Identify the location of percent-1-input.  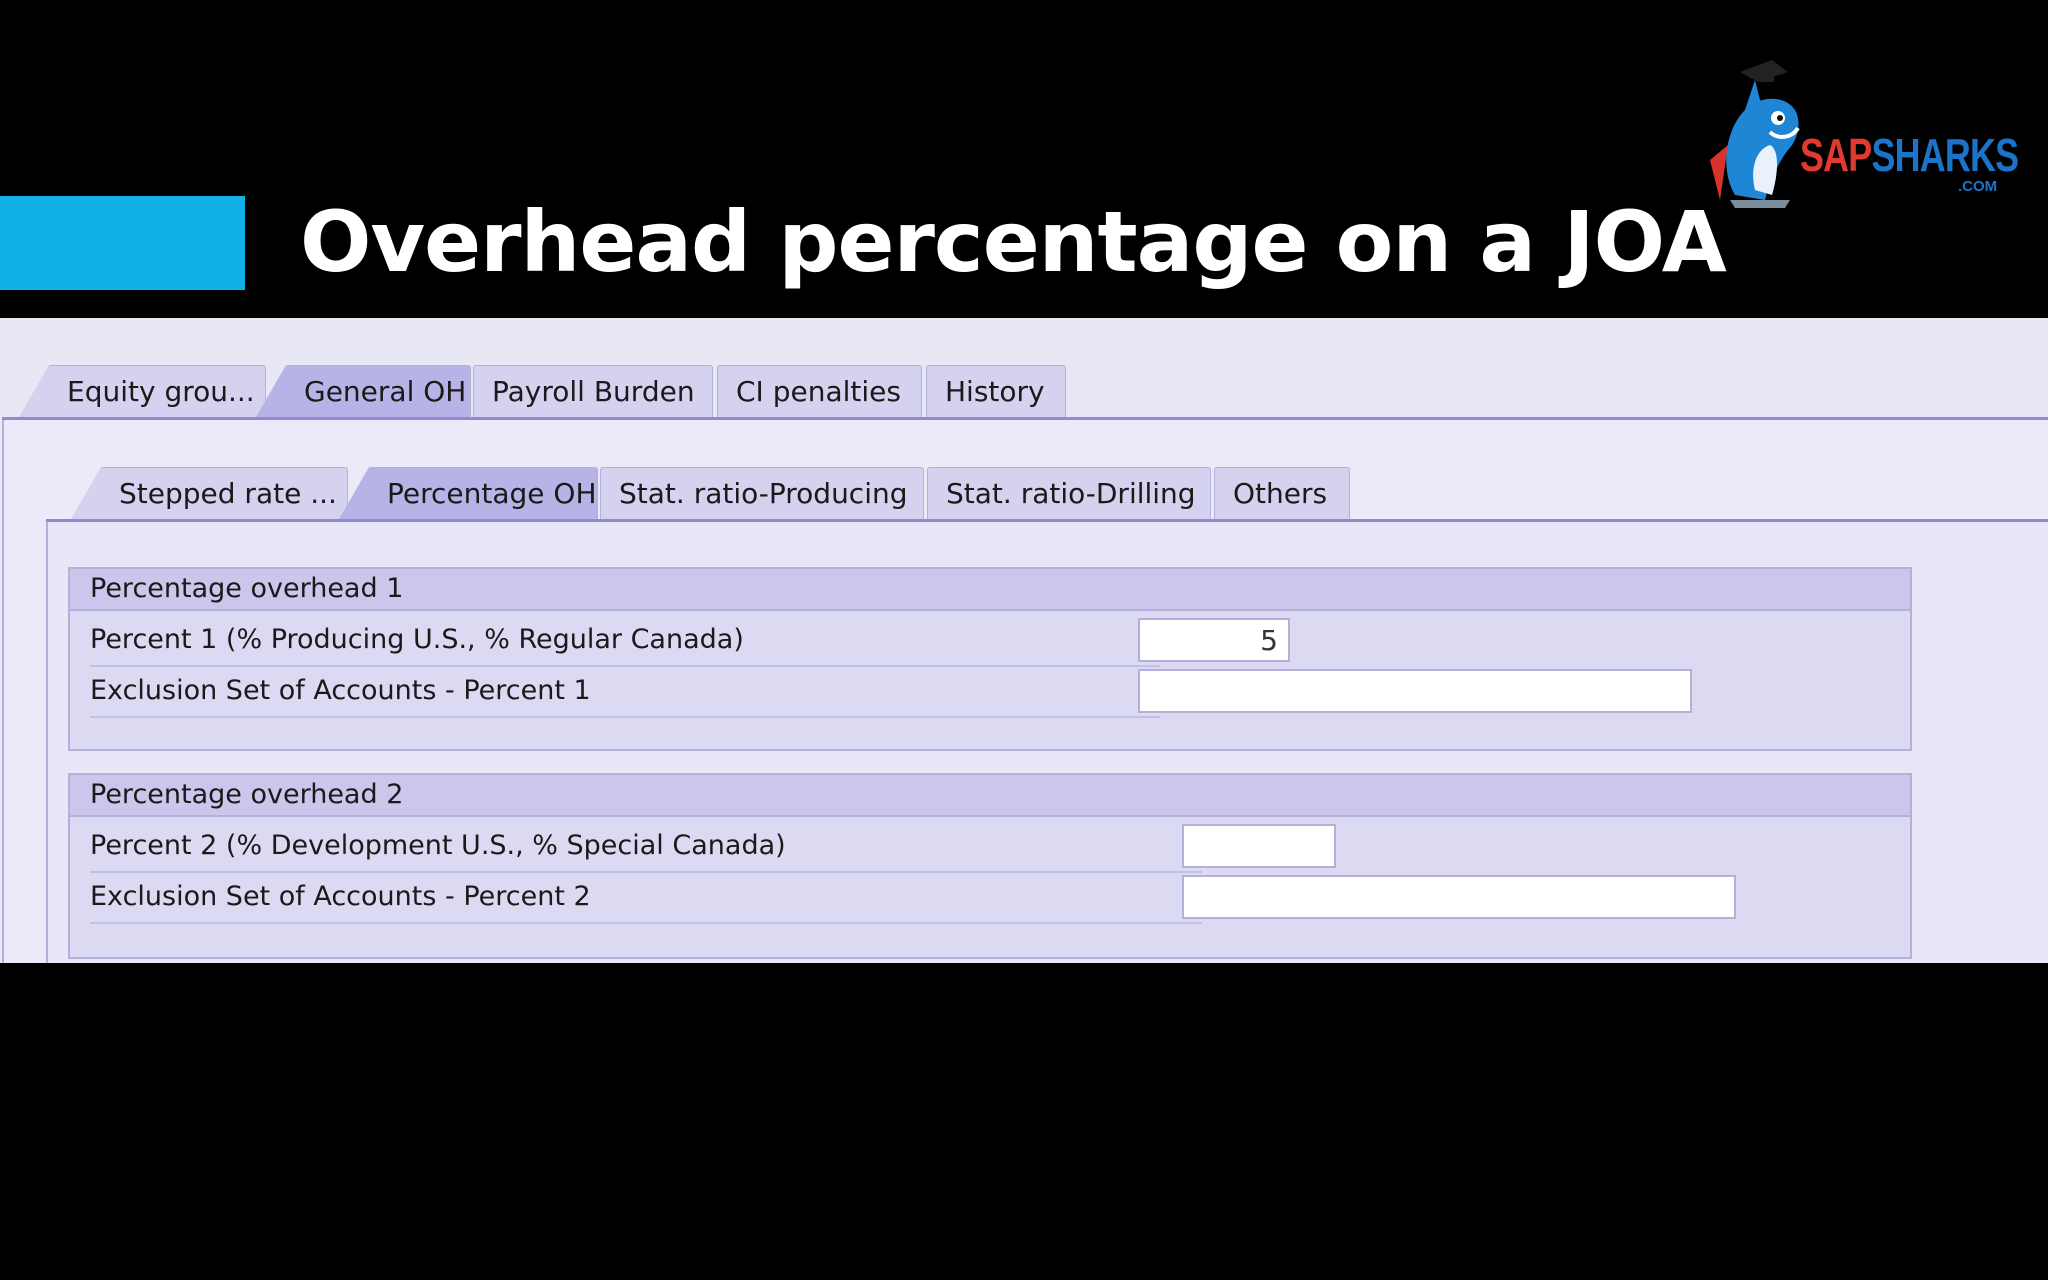
(1214, 640).